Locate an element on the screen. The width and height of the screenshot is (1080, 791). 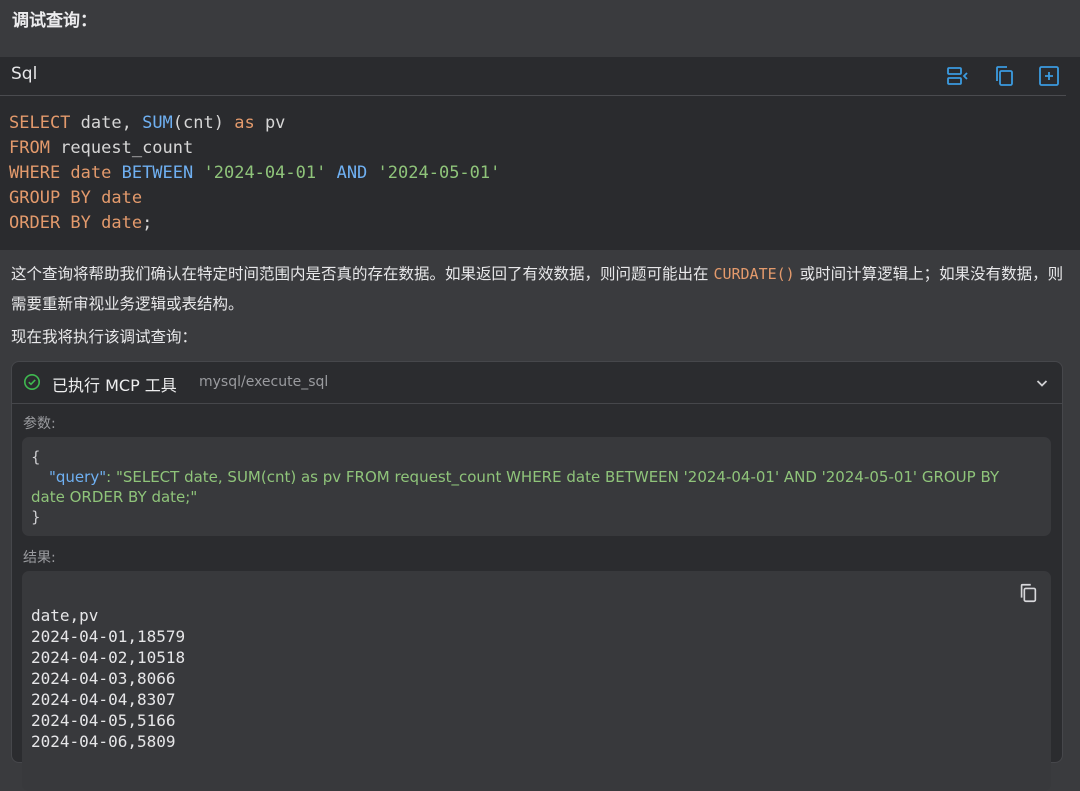
code-line: SELECT date, SUM(cnt) as pv is located at coordinates (254, 123).